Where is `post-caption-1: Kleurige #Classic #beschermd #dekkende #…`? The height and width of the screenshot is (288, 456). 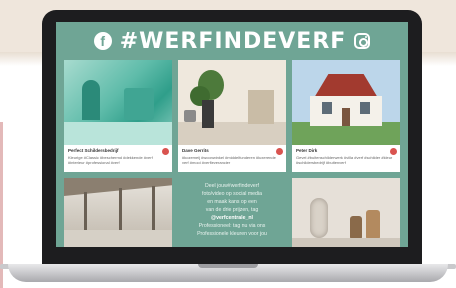 post-caption-1: Kleurige #Classic #beschermd #dekkende #… is located at coordinates (110, 160).